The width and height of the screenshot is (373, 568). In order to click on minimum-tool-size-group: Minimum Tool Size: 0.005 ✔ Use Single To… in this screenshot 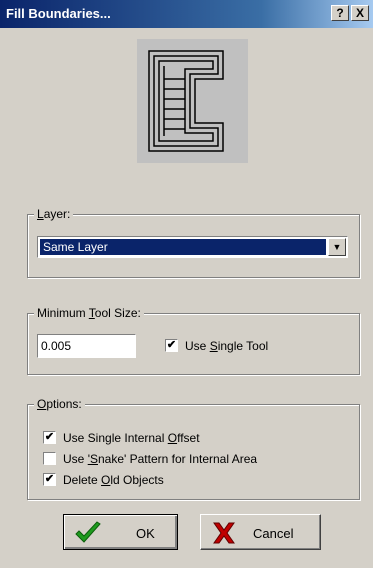, I will do `click(193, 340)`.